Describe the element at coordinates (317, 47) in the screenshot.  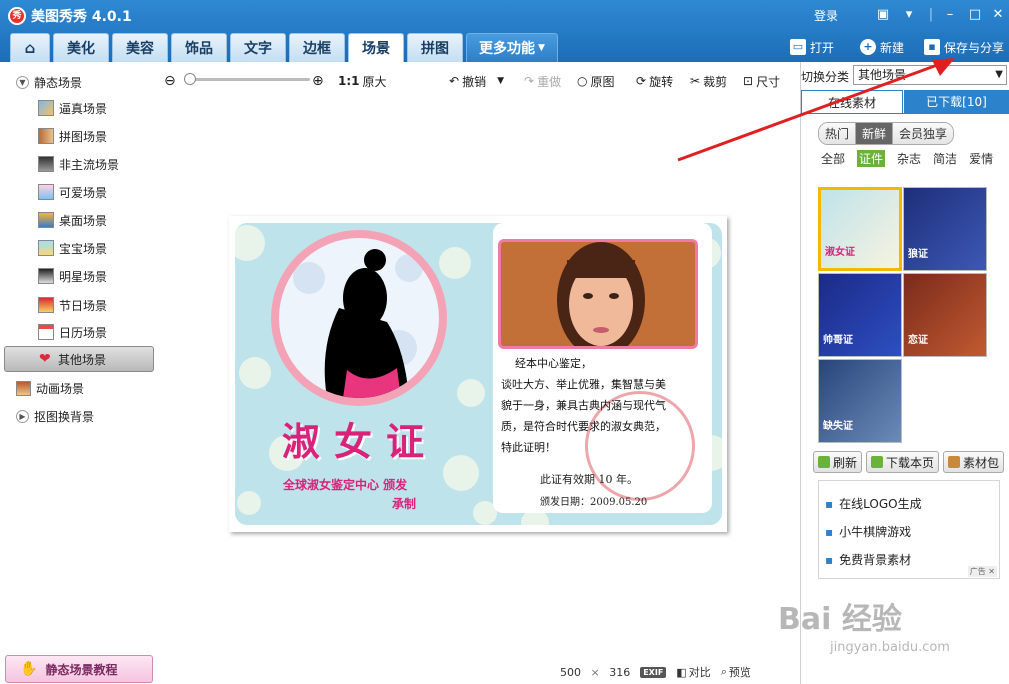
I see `tab-frame: 边框` at that location.